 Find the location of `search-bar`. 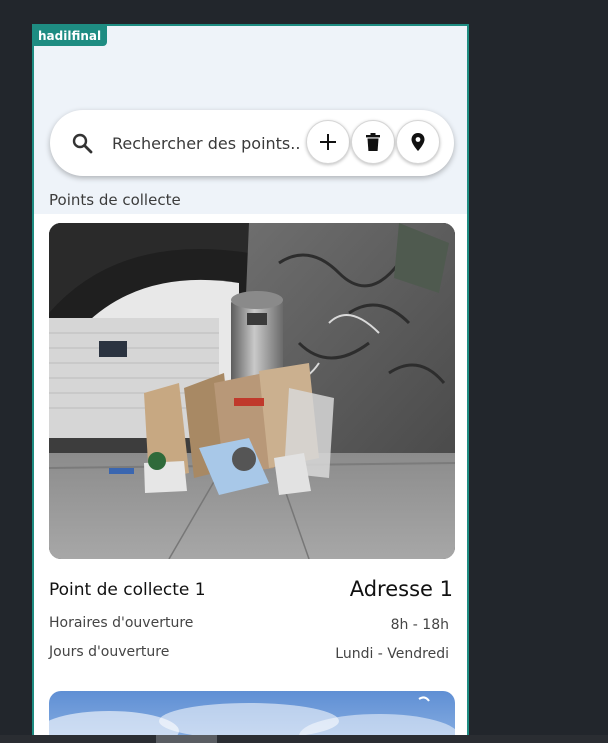

search-bar is located at coordinates (252, 143).